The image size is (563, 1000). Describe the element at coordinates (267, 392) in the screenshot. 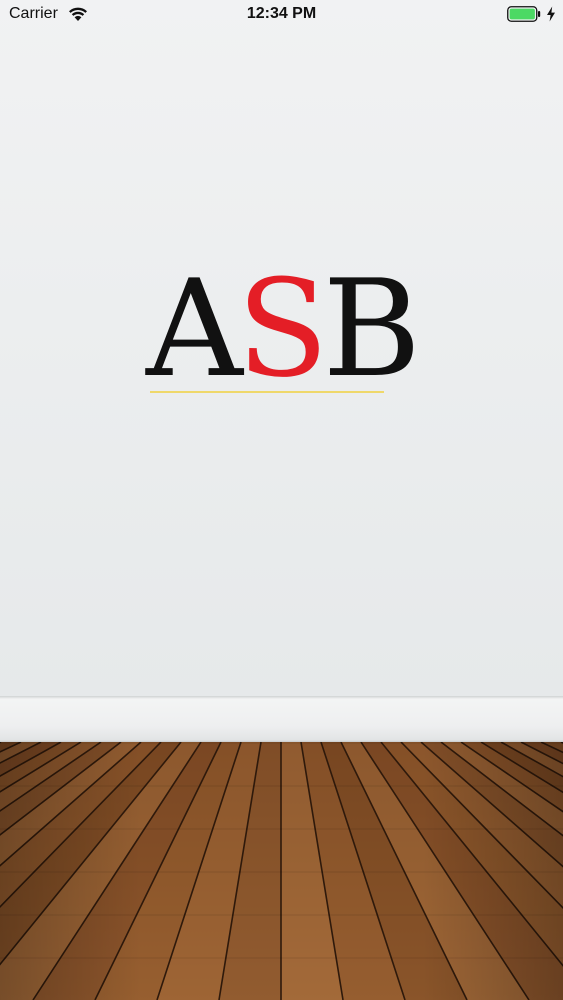

I see `logo-underline` at that location.